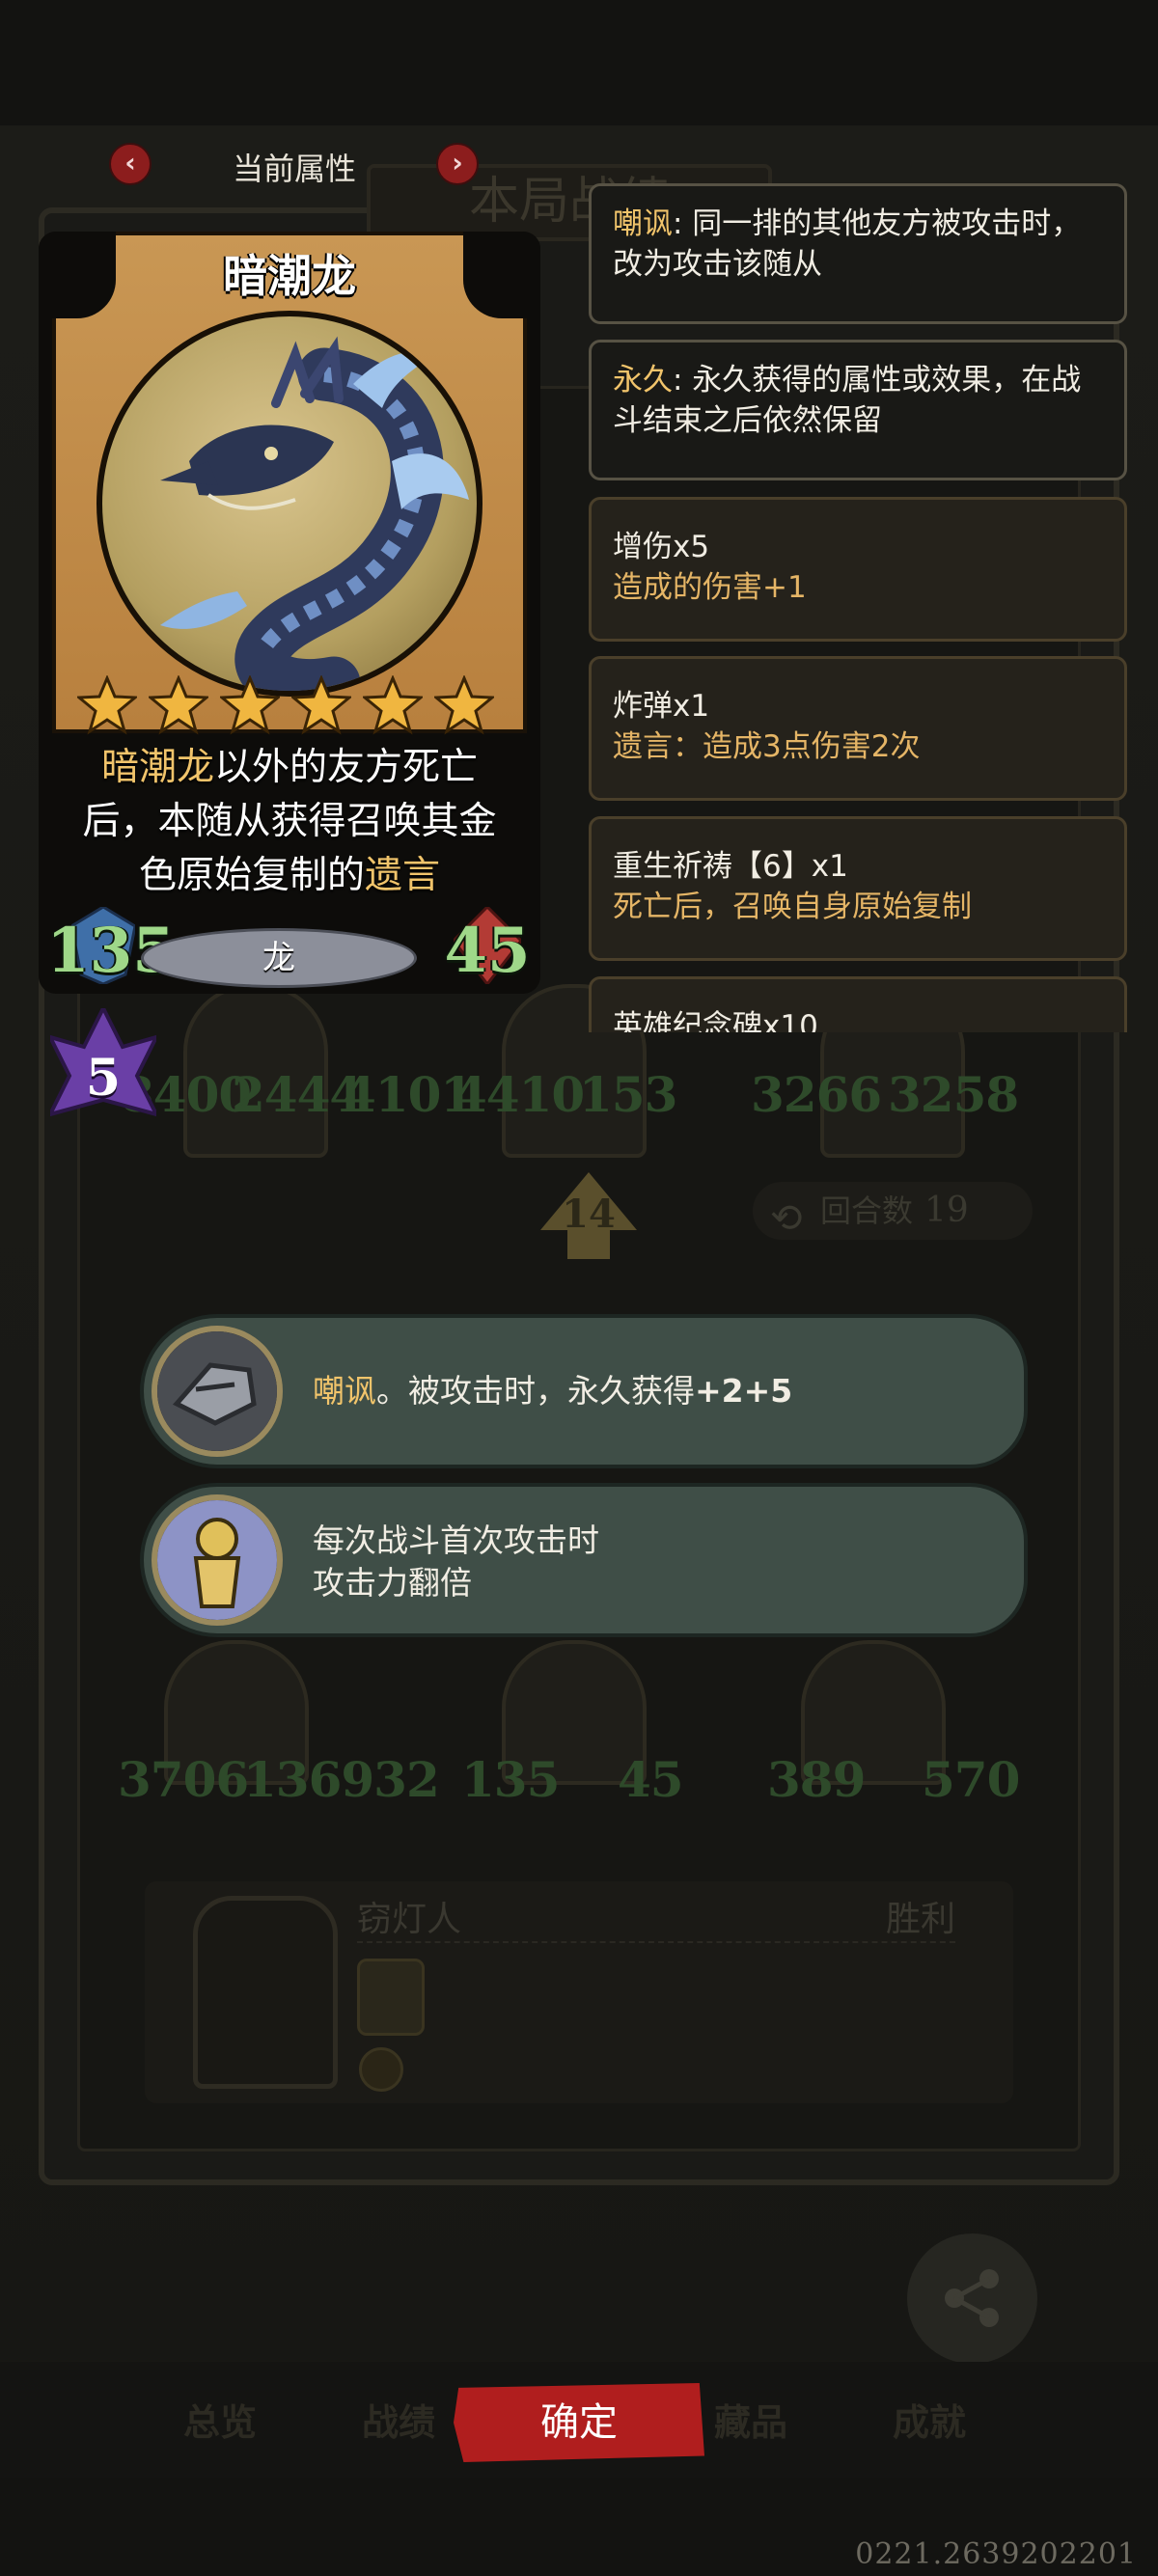  Describe the element at coordinates (579, 1992) in the screenshot. I see `opponent-record: 窃灯人 胜利` at that location.